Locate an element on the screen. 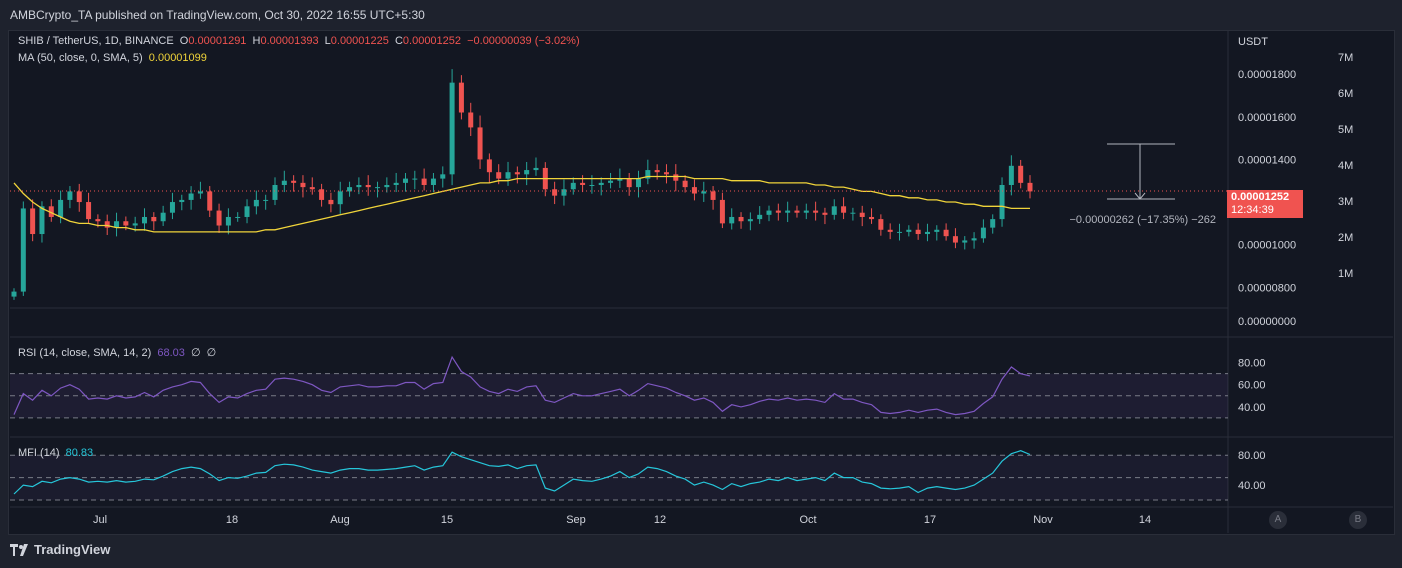  change-value: −0.00000039 (−3.02%) is located at coordinates (523, 41).